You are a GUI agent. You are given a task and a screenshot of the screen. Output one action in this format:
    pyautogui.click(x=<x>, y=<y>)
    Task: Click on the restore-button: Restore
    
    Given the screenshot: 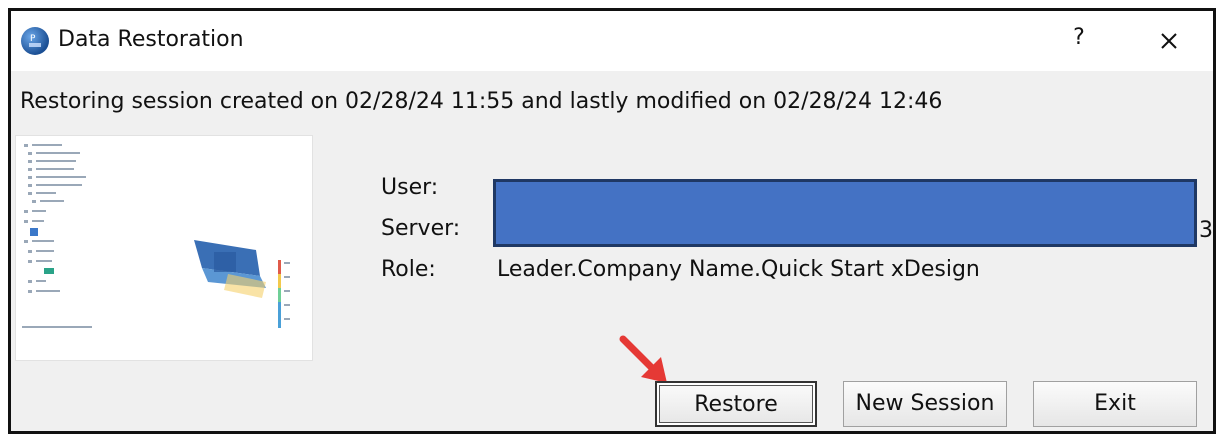 What is the action you would take?
    pyautogui.click(x=736, y=404)
    